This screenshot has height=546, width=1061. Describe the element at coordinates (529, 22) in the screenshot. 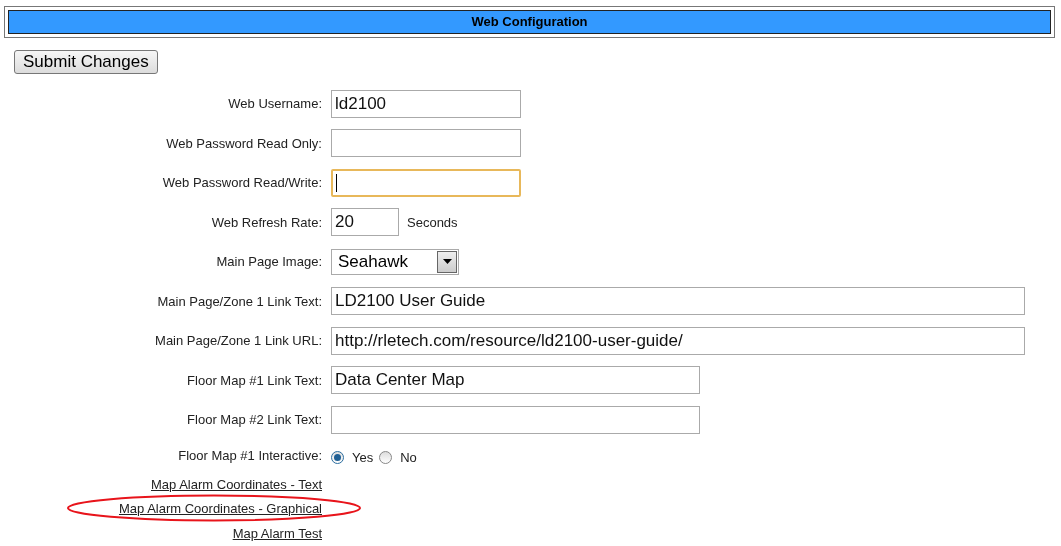

I see `section-title-bar: Web Configuration` at that location.